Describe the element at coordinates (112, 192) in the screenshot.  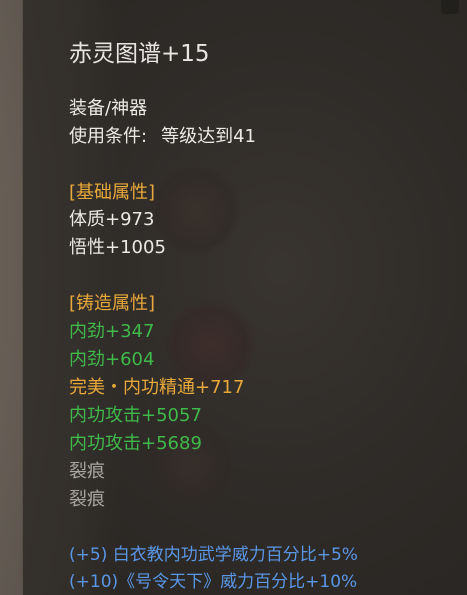
I see `base-attributes-header: [基础属性]` at that location.